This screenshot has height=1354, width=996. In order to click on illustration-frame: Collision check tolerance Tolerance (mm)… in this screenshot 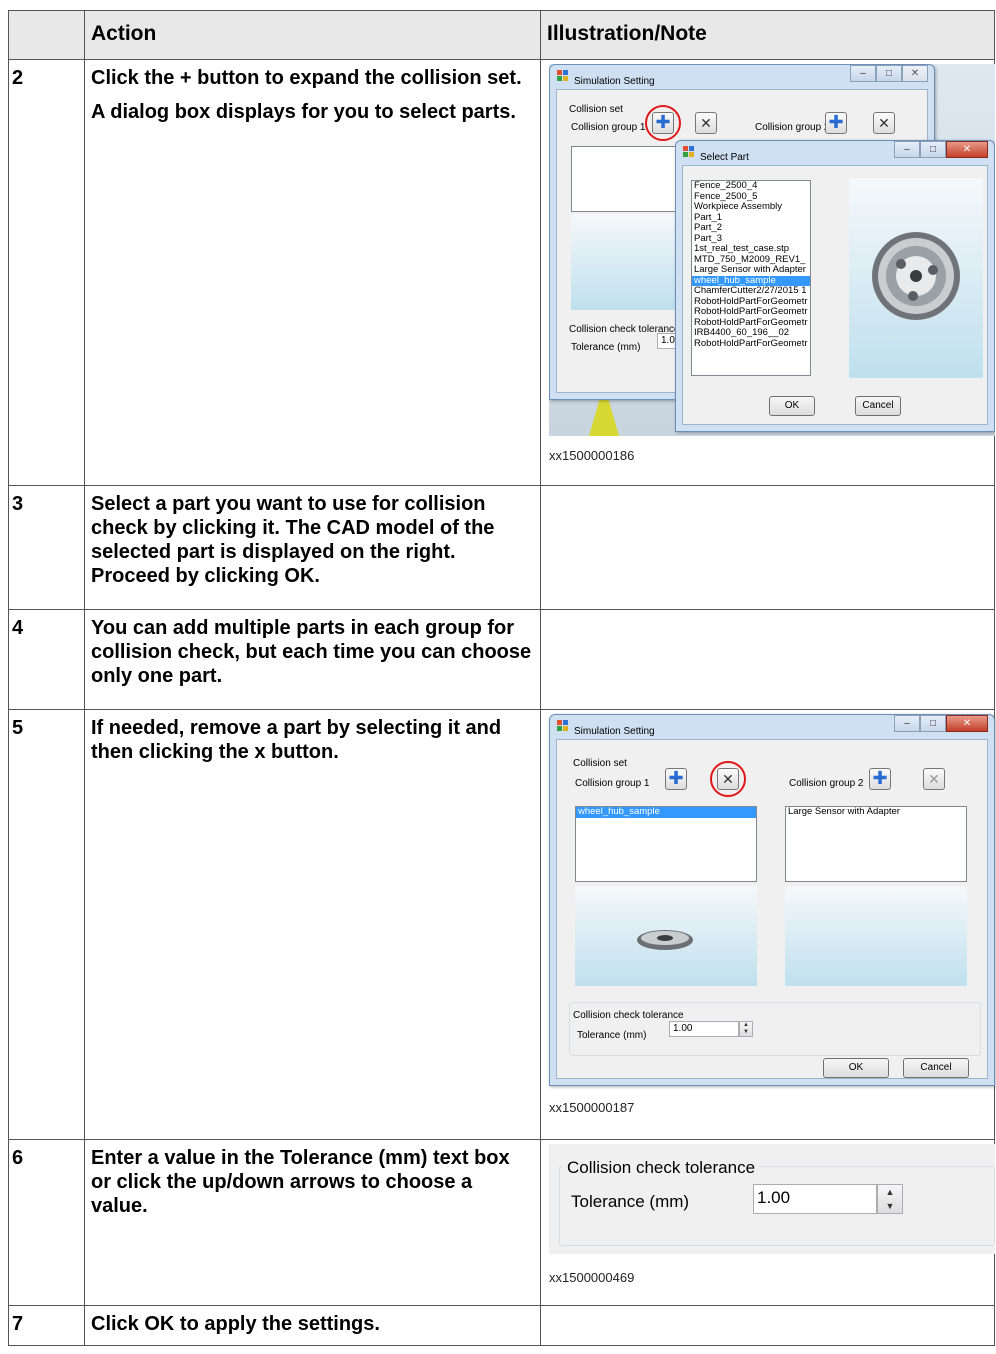, I will do `click(772, 1199)`.